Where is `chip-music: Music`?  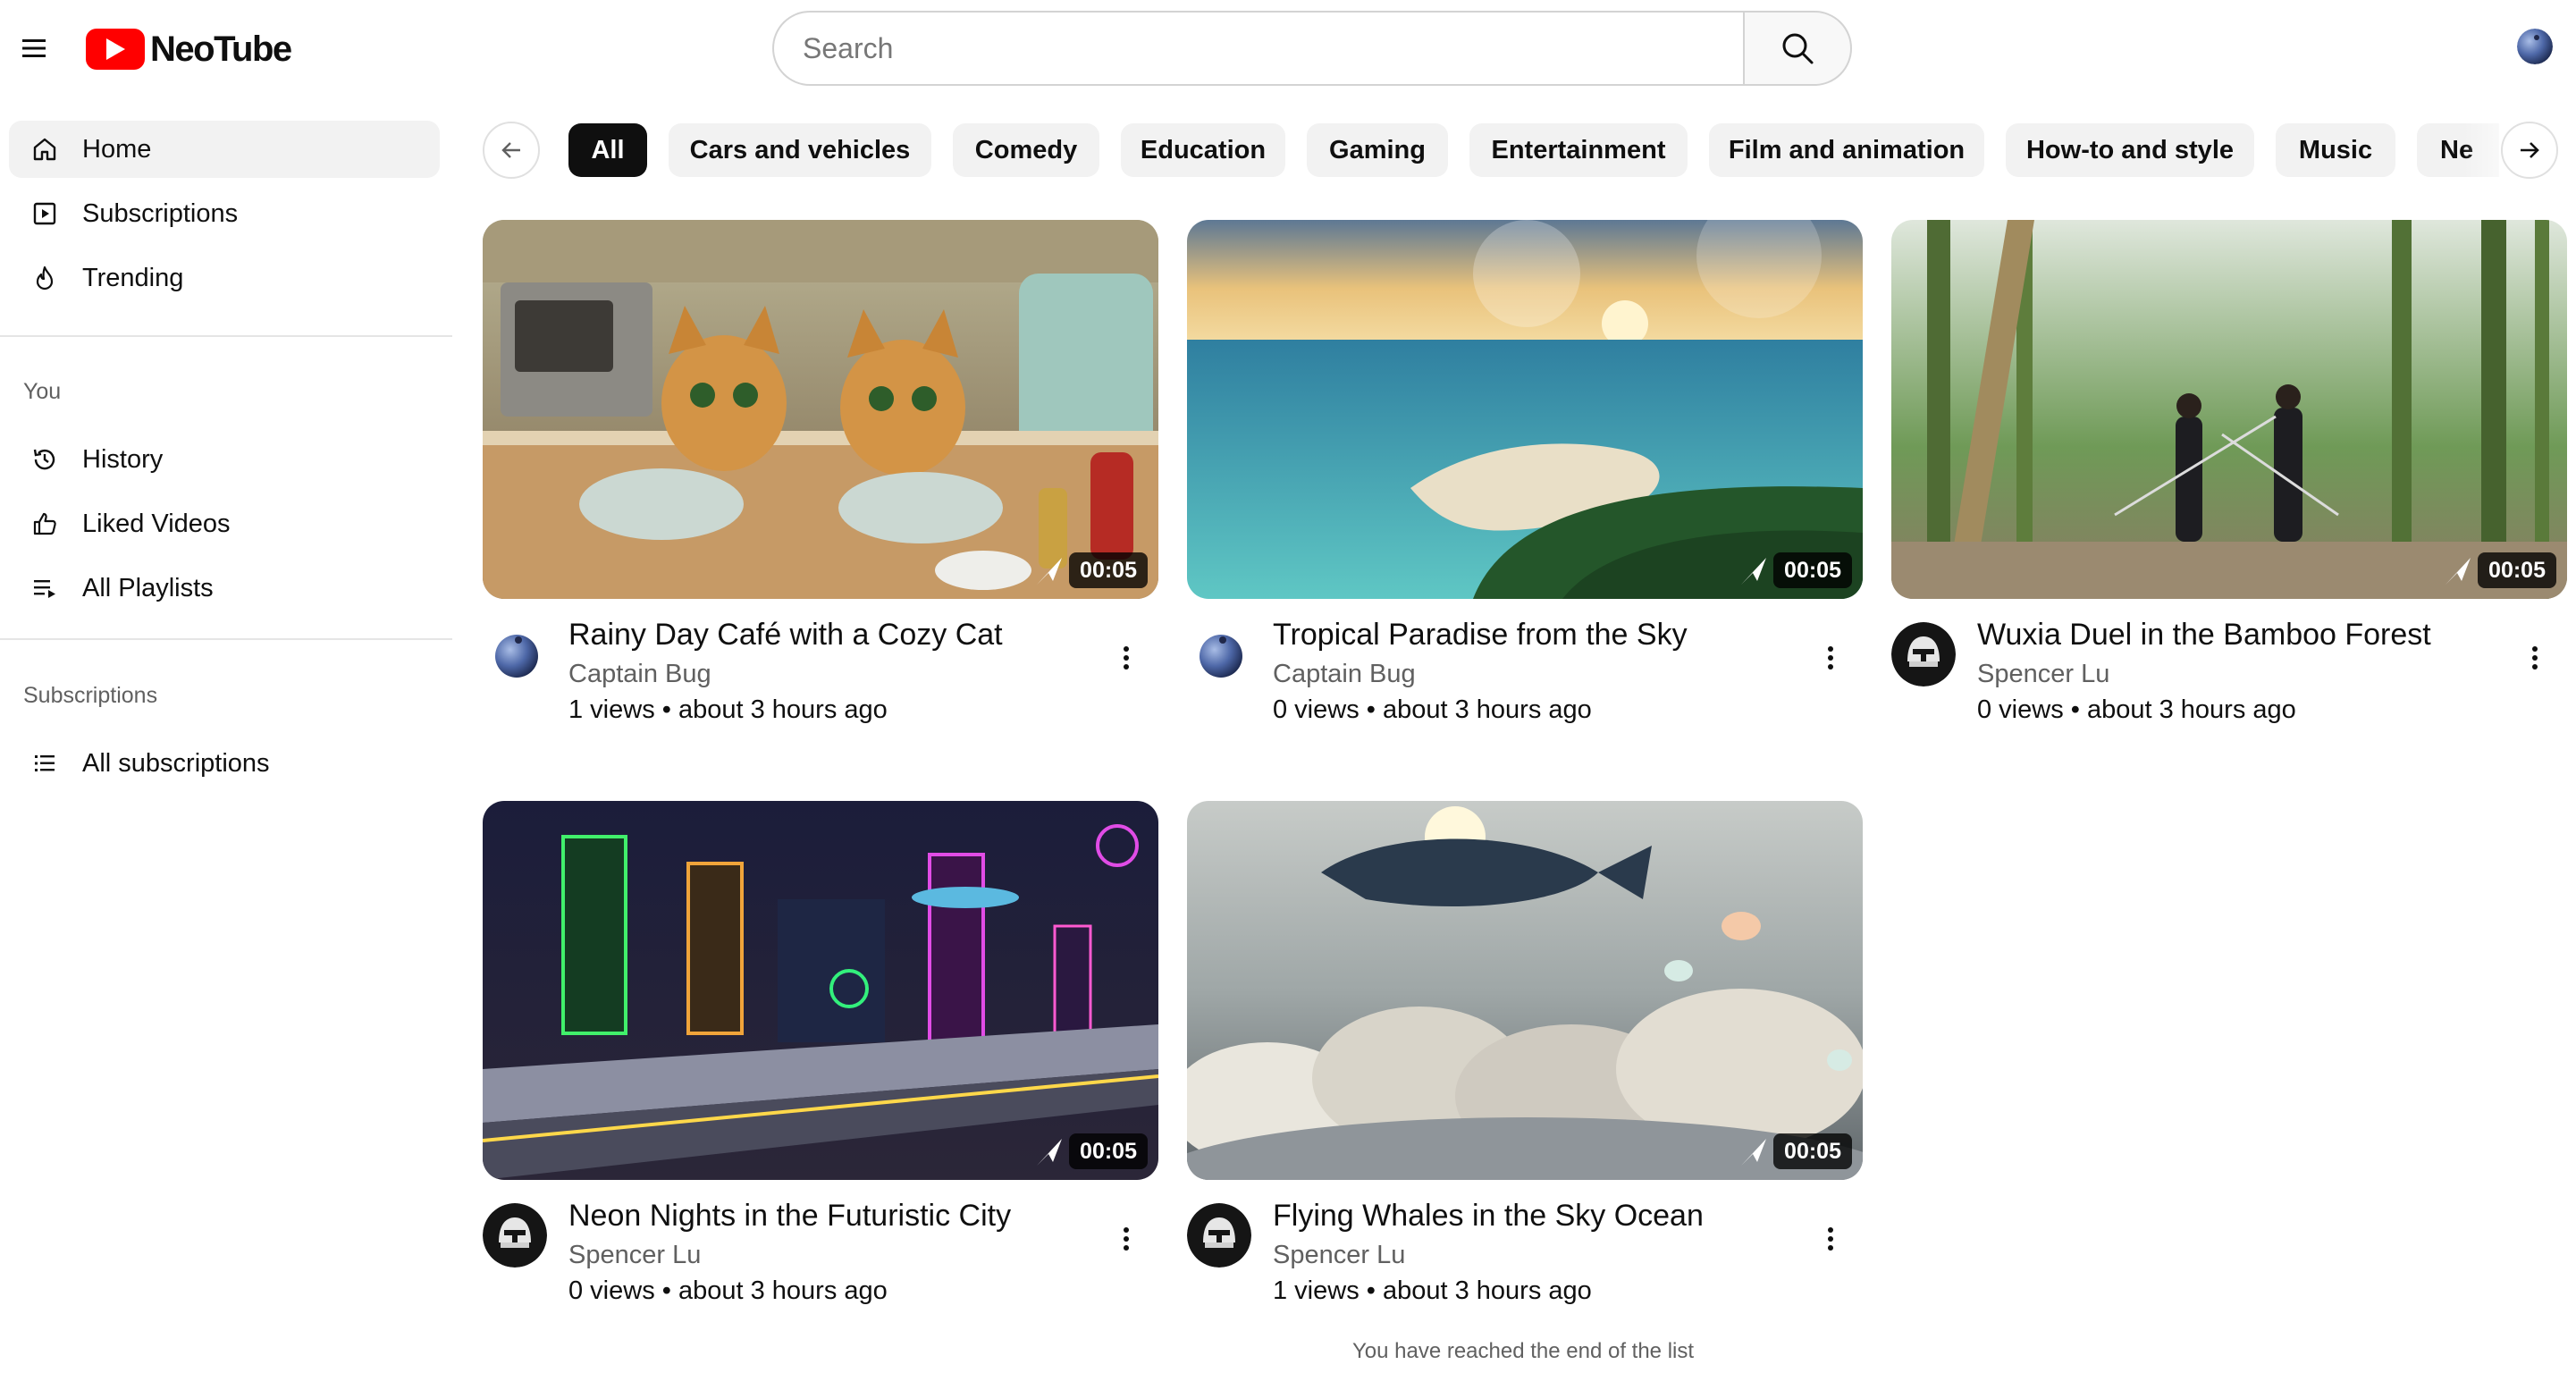
chip-music: Music is located at coordinates (2336, 150).